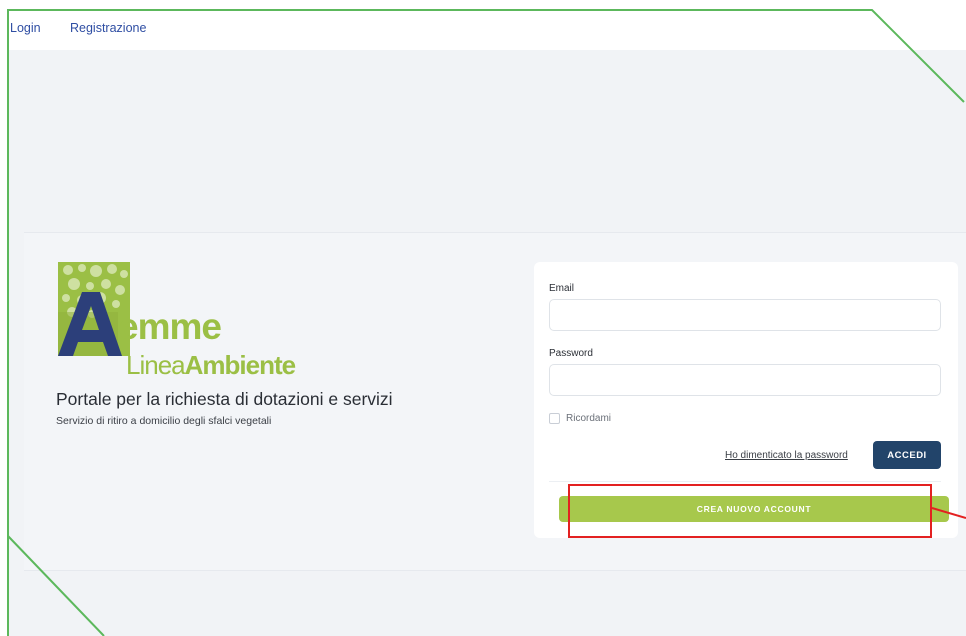  Describe the element at coordinates (554, 418) in the screenshot. I see `remember-me-checkbox` at that location.